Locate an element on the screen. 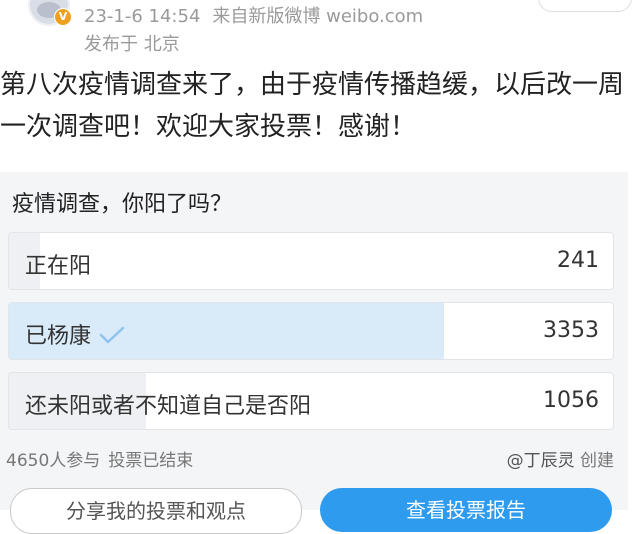 Image resolution: width=640 pixels, height=534 pixels. vote-status: 投票已结束 is located at coordinates (151, 461).